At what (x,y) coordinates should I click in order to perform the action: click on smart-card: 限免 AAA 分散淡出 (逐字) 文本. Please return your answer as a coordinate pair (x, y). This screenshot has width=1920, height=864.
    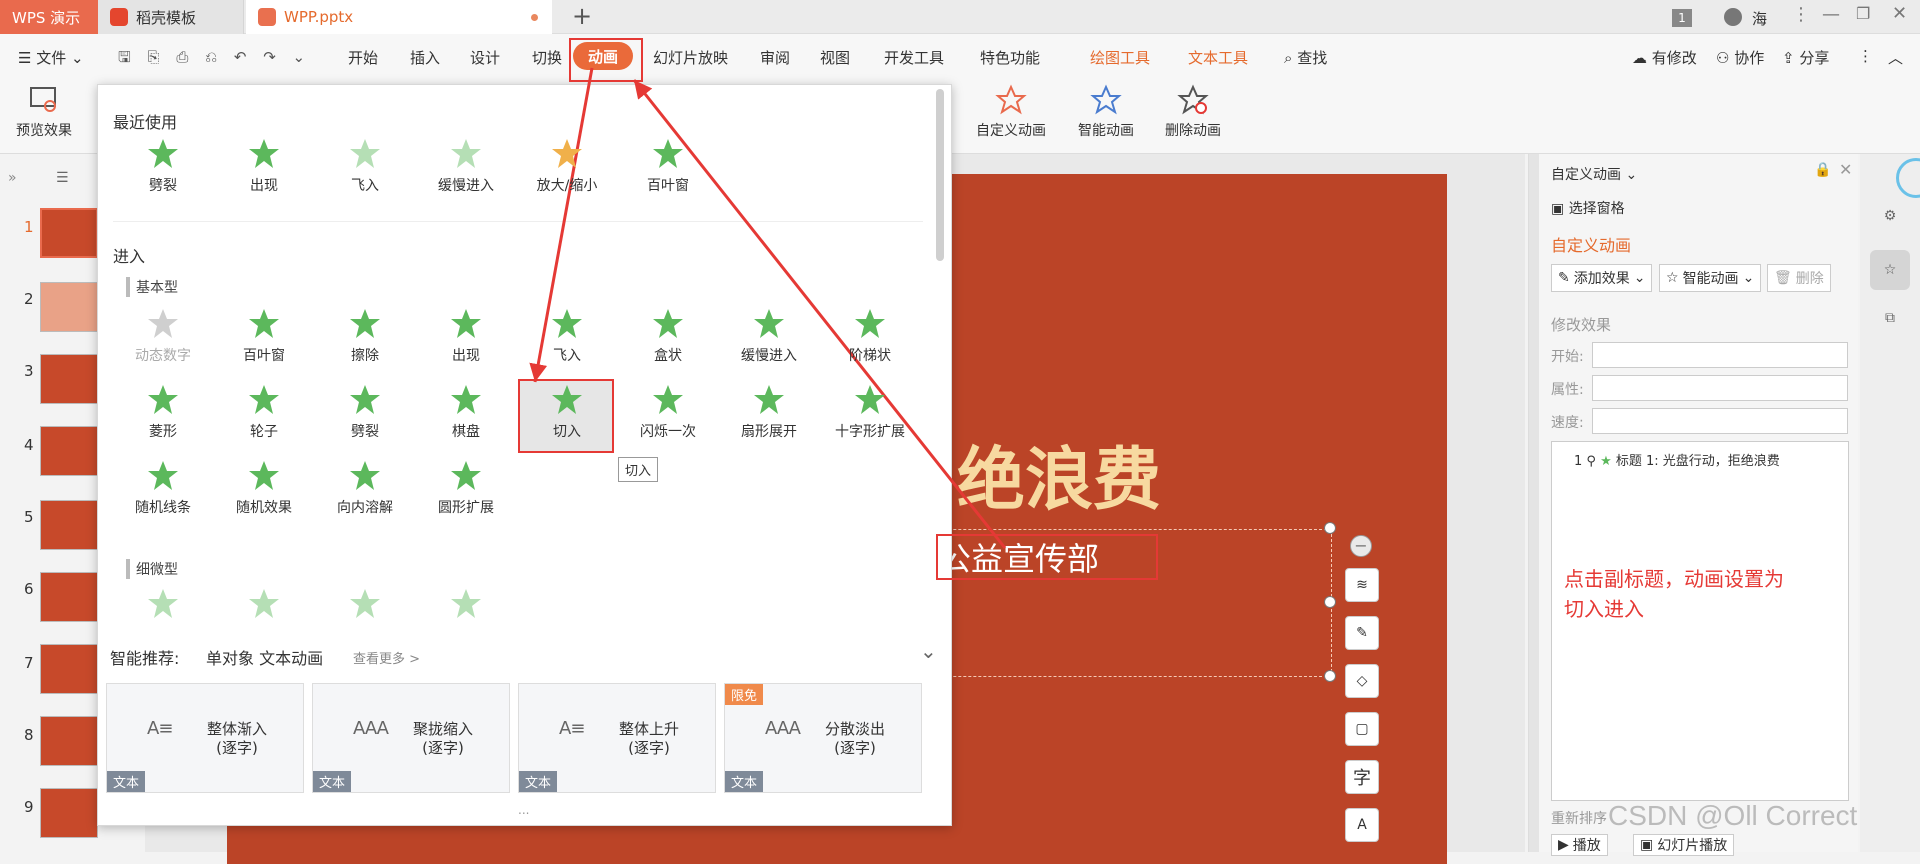
    Looking at the image, I should click on (823, 738).